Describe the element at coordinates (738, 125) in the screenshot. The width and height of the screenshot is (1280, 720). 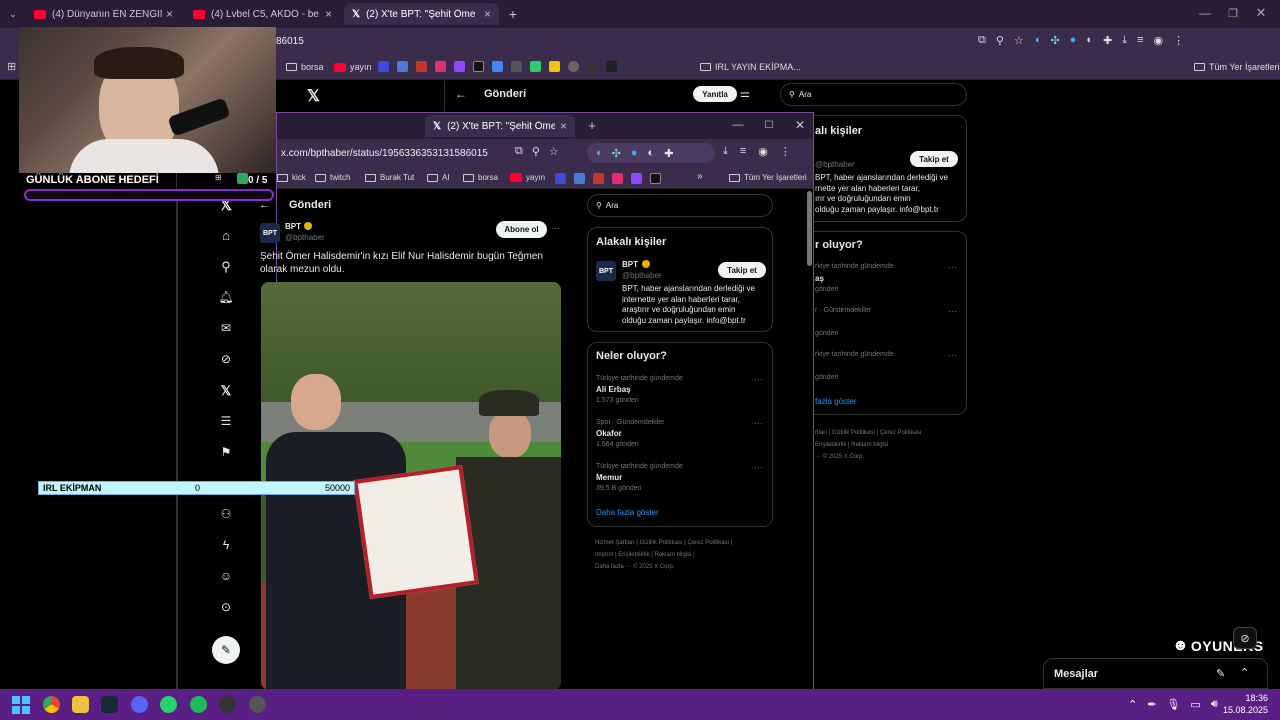
I see `minimize-icon: —` at that location.